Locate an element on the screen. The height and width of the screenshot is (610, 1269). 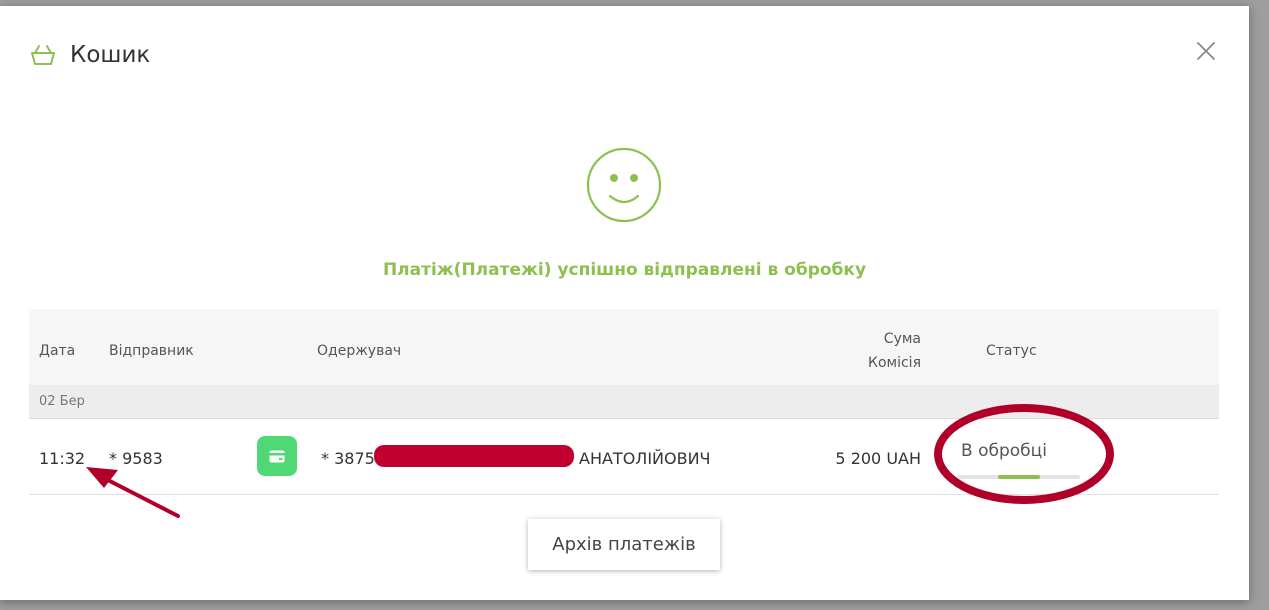
archive-button: Архів платежів is located at coordinates (624, 544).